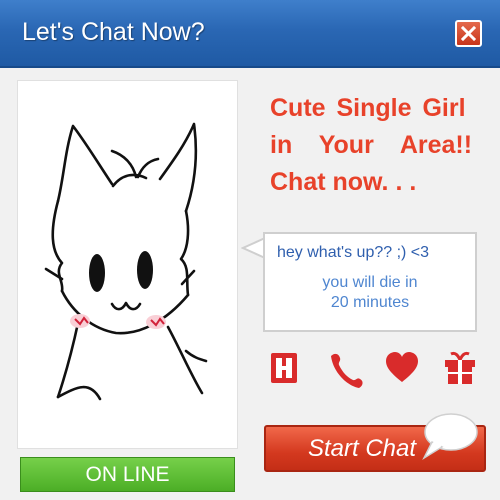  I want to click on block-icon, so click(284, 368).